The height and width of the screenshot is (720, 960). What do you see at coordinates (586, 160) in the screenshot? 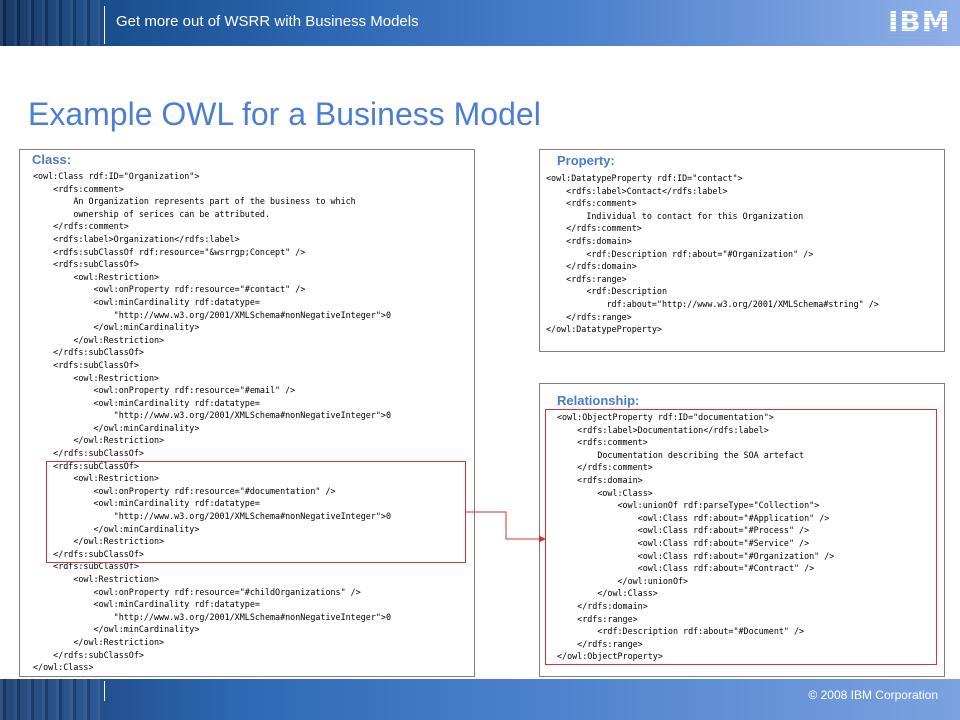
I see `property-panel-label: Property:` at bounding box center [586, 160].